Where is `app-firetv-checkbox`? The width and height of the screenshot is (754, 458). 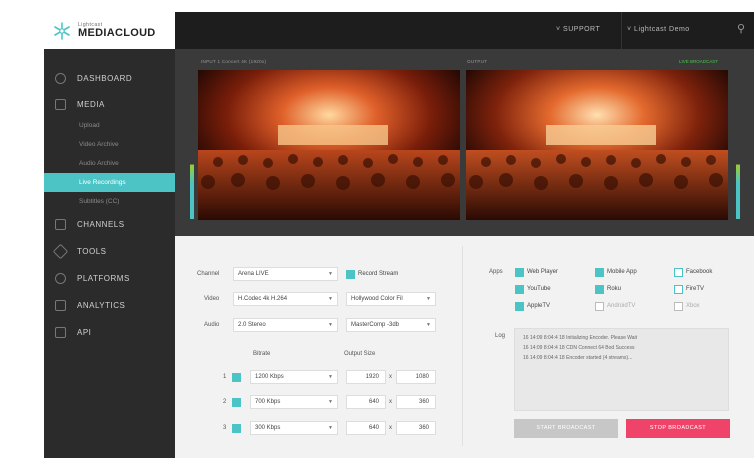 app-firetv-checkbox is located at coordinates (678, 289).